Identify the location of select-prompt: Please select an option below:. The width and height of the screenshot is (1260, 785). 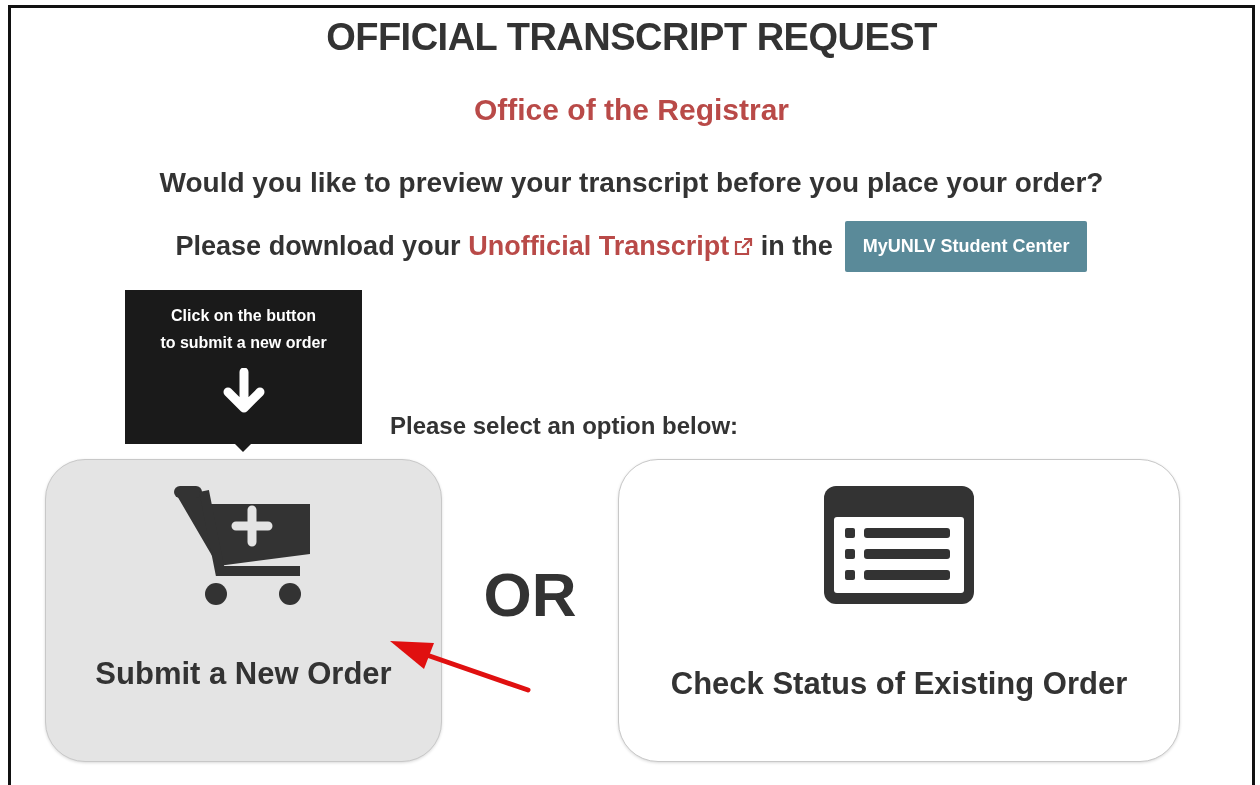
(564, 426).